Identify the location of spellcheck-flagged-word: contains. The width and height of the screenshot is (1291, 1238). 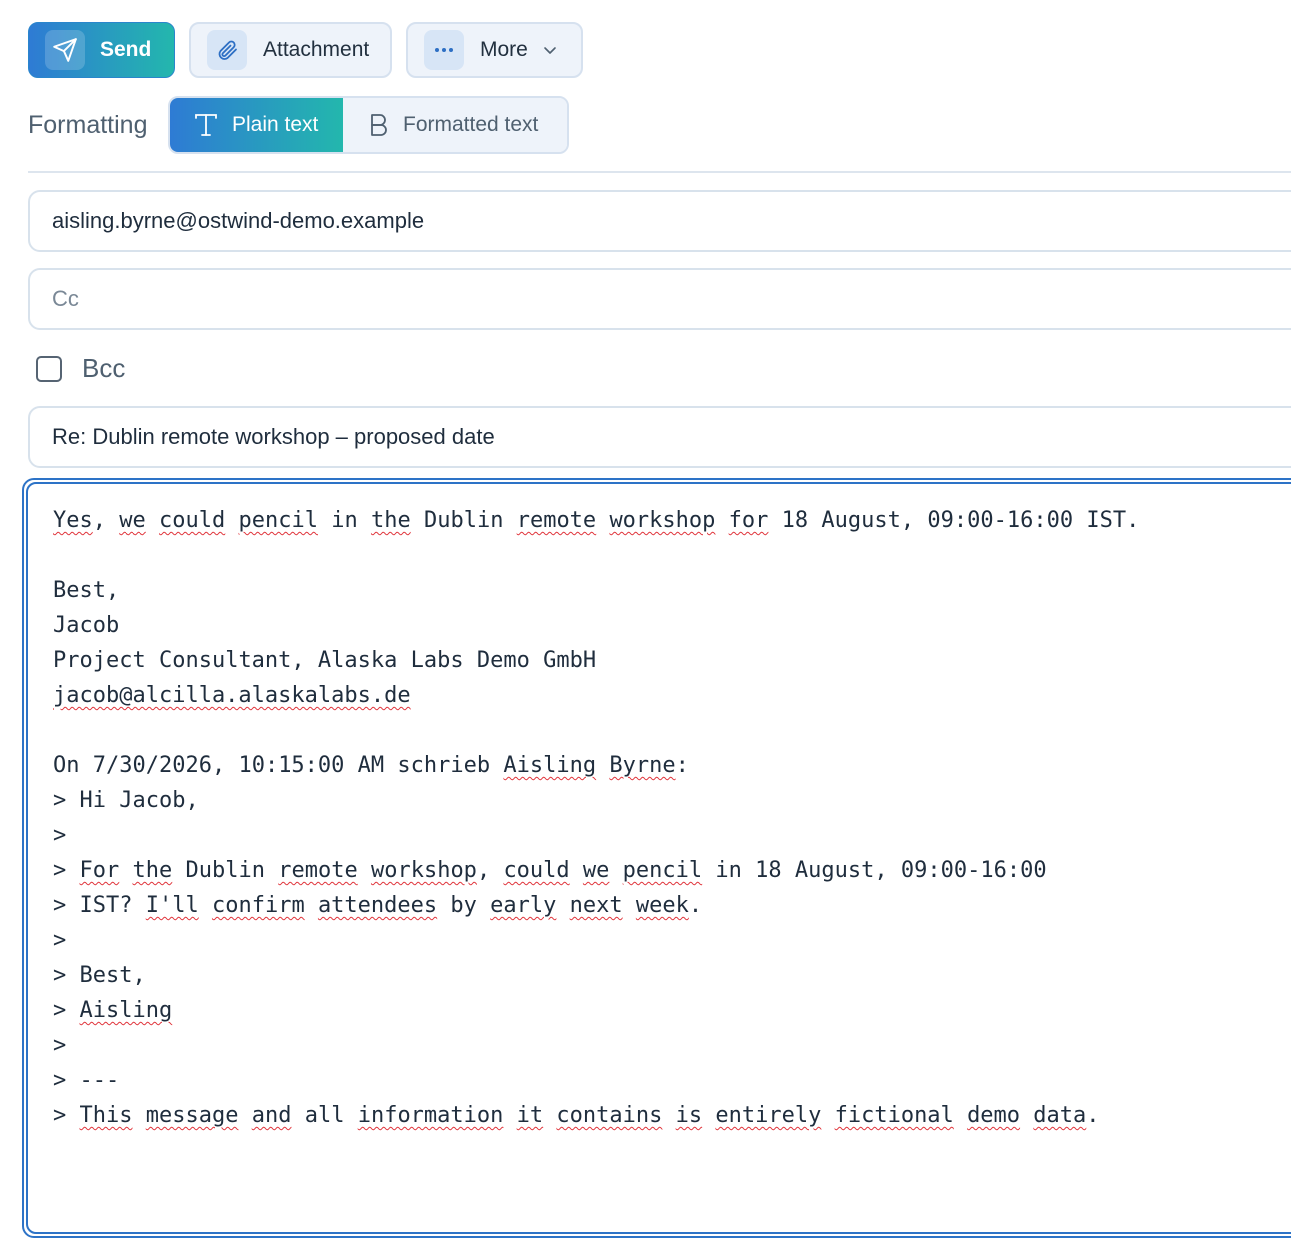
(609, 1115).